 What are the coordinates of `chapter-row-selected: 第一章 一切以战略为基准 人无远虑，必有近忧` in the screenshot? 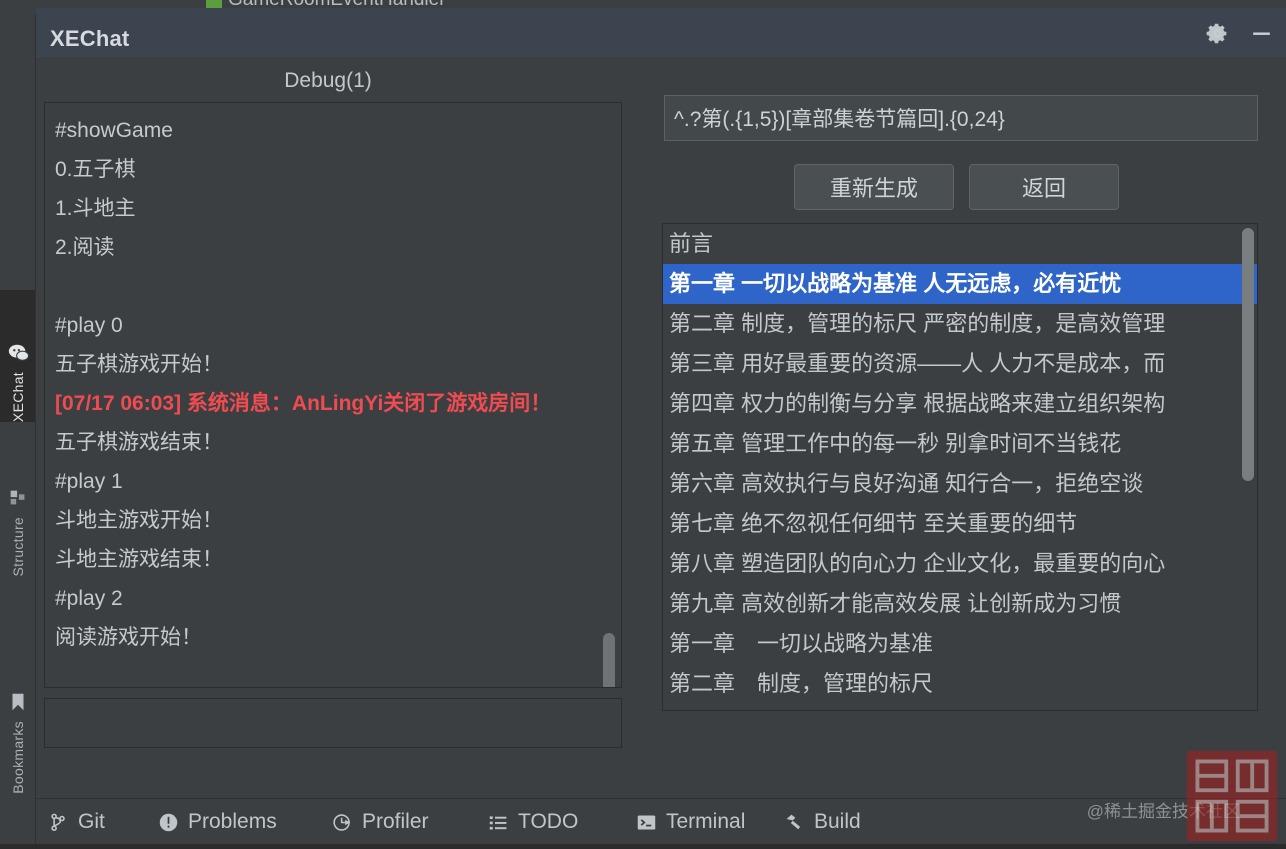 It's located at (960, 284).